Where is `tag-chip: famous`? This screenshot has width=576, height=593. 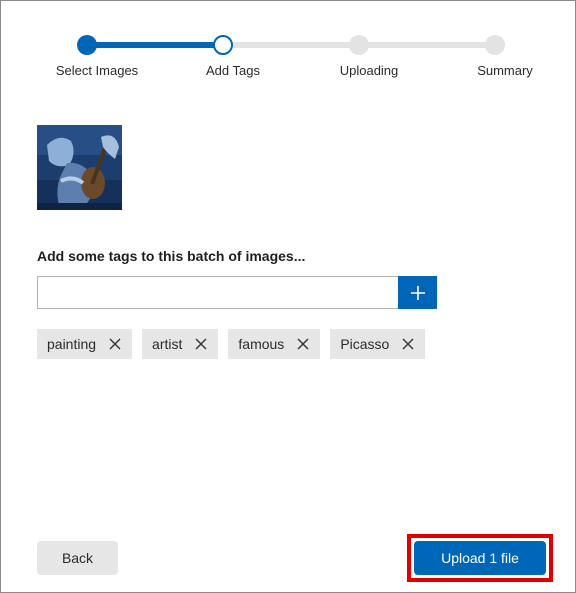 tag-chip: famous is located at coordinates (274, 344).